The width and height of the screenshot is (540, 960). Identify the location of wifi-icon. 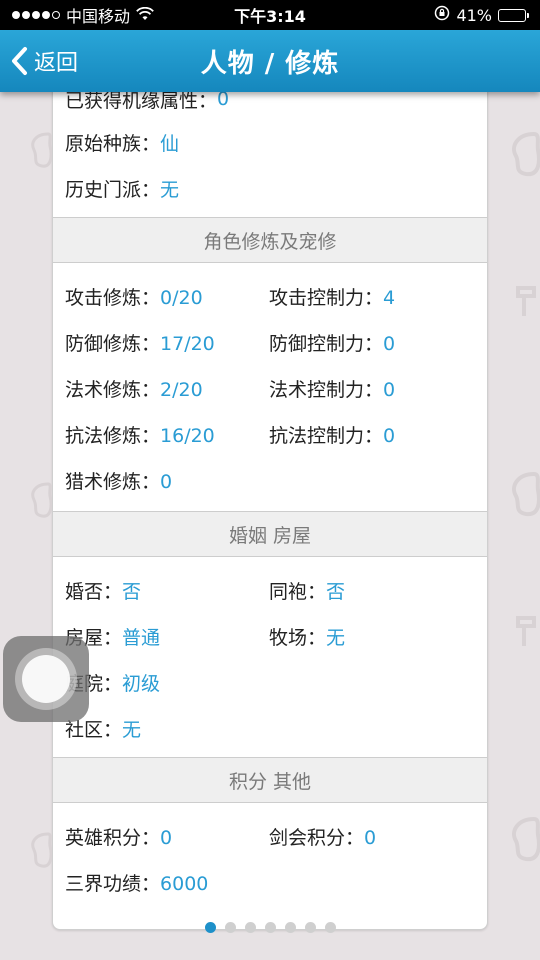
(145, 15).